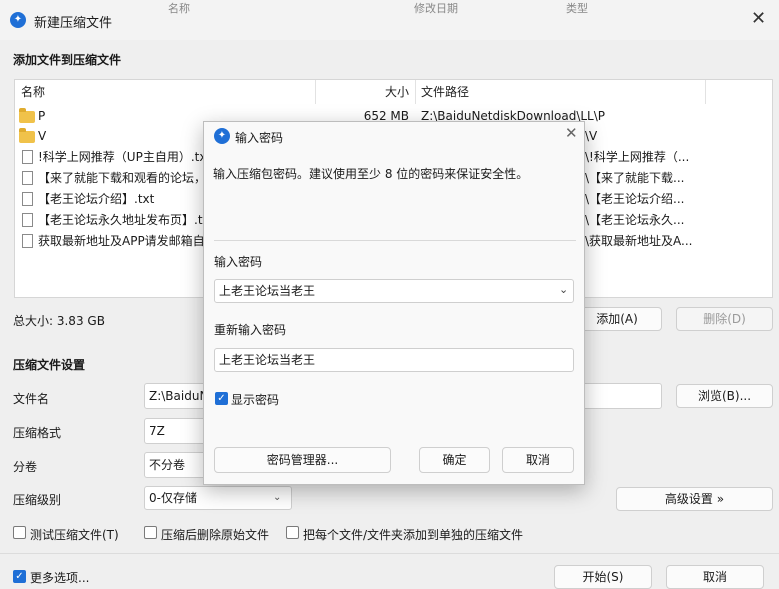 This screenshot has height=589, width=779. What do you see at coordinates (394, 291) in the screenshot?
I see `password-input: 上老王论坛当老王 ⌄` at bounding box center [394, 291].